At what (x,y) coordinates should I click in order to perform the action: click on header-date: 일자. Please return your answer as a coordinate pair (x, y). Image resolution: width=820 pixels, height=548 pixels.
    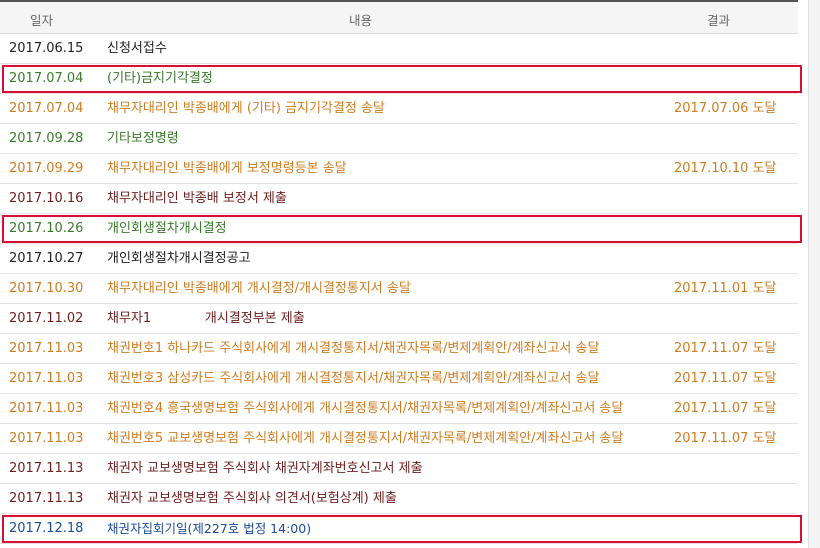
    Looking at the image, I should click on (42, 20).